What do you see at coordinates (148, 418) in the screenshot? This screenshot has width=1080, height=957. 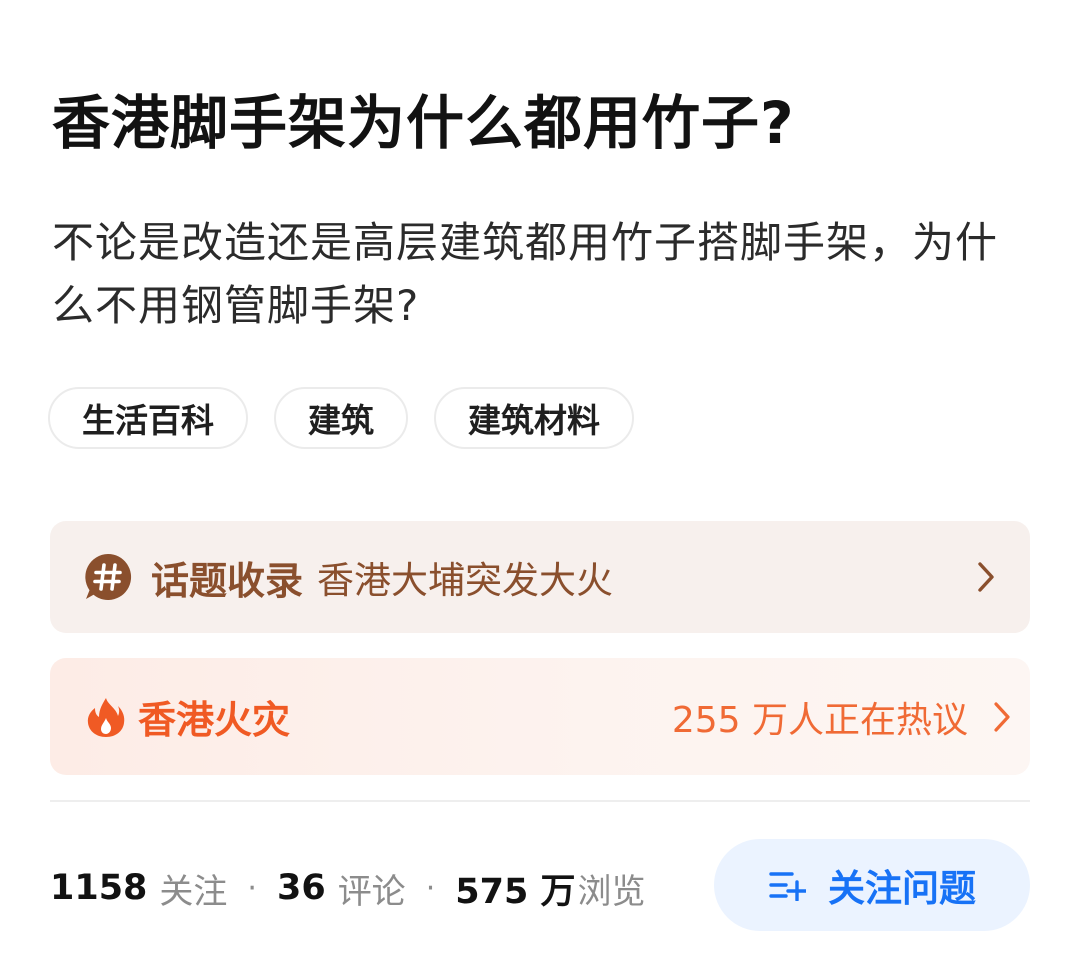 I see `tag-item: 生活百科` at bounding box center [148, 418].